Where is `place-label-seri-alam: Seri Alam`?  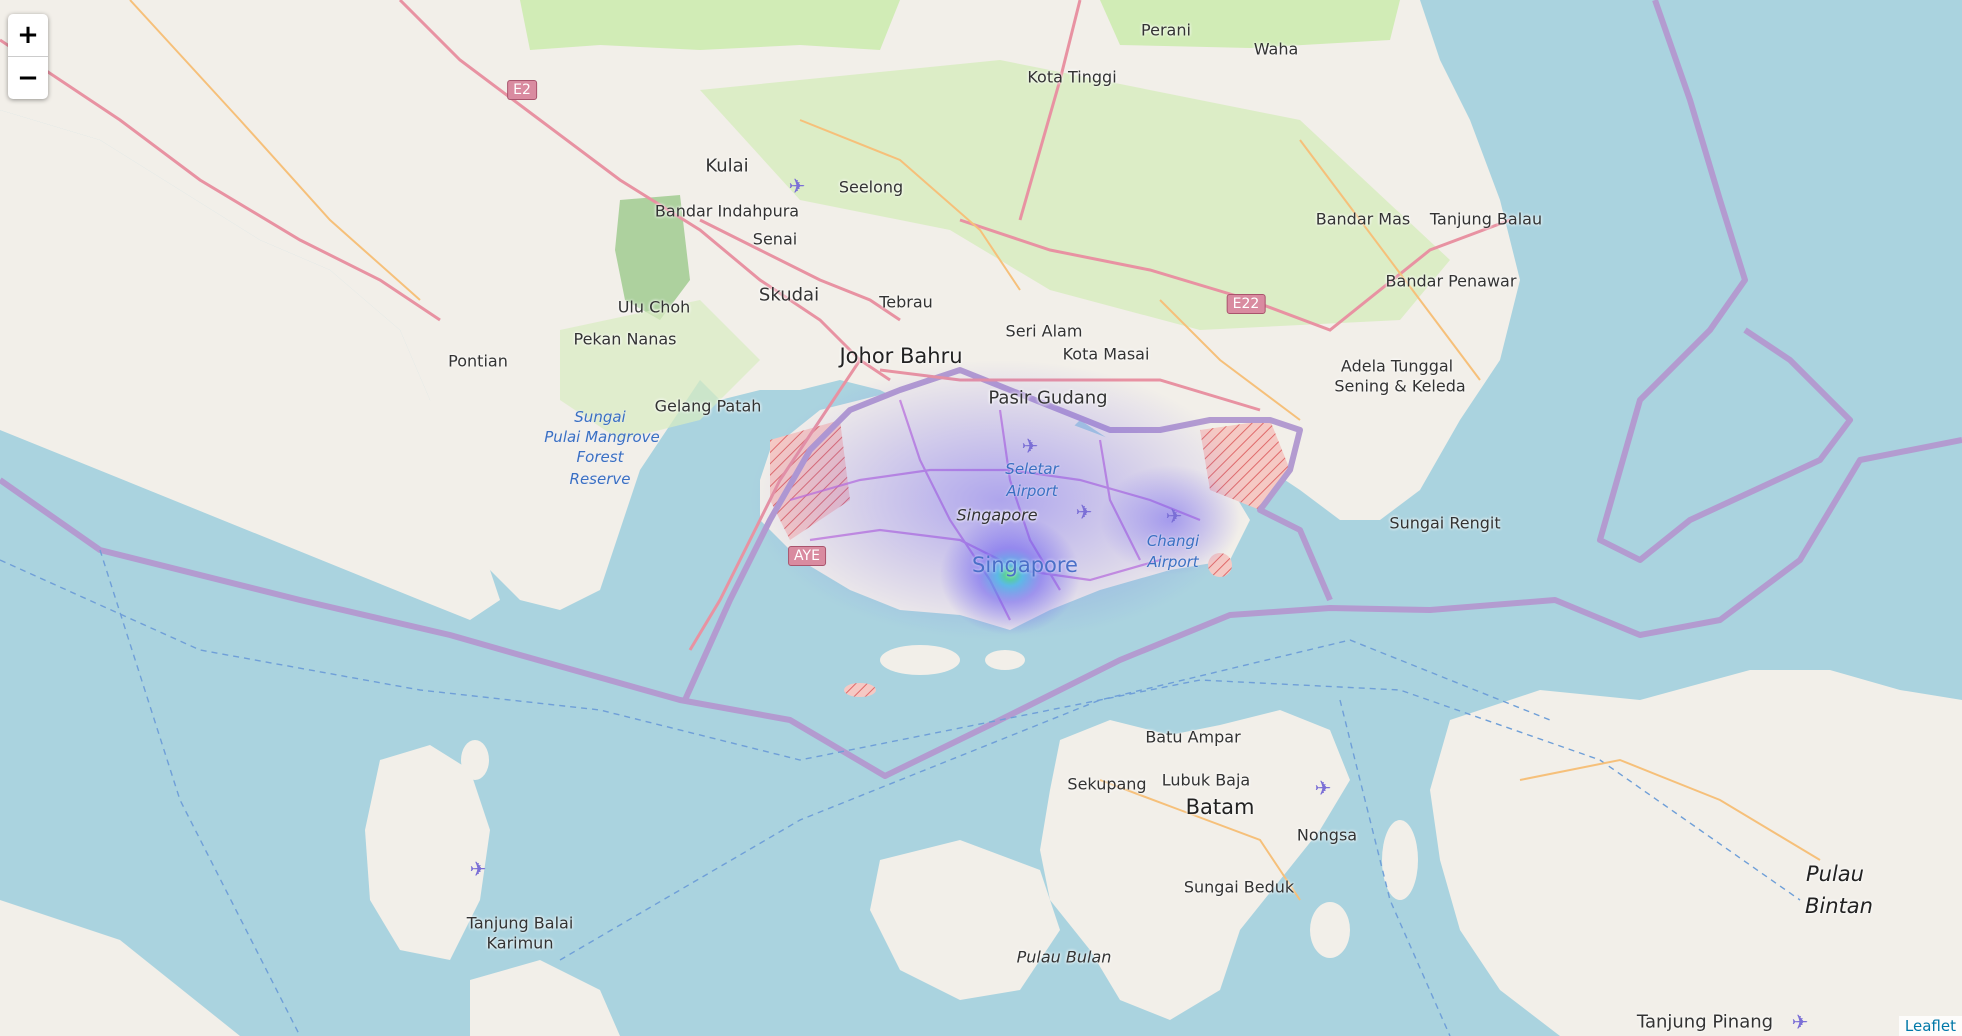 place-label-seri-alam: Seri Alam is located at coordinates (1044, 331).